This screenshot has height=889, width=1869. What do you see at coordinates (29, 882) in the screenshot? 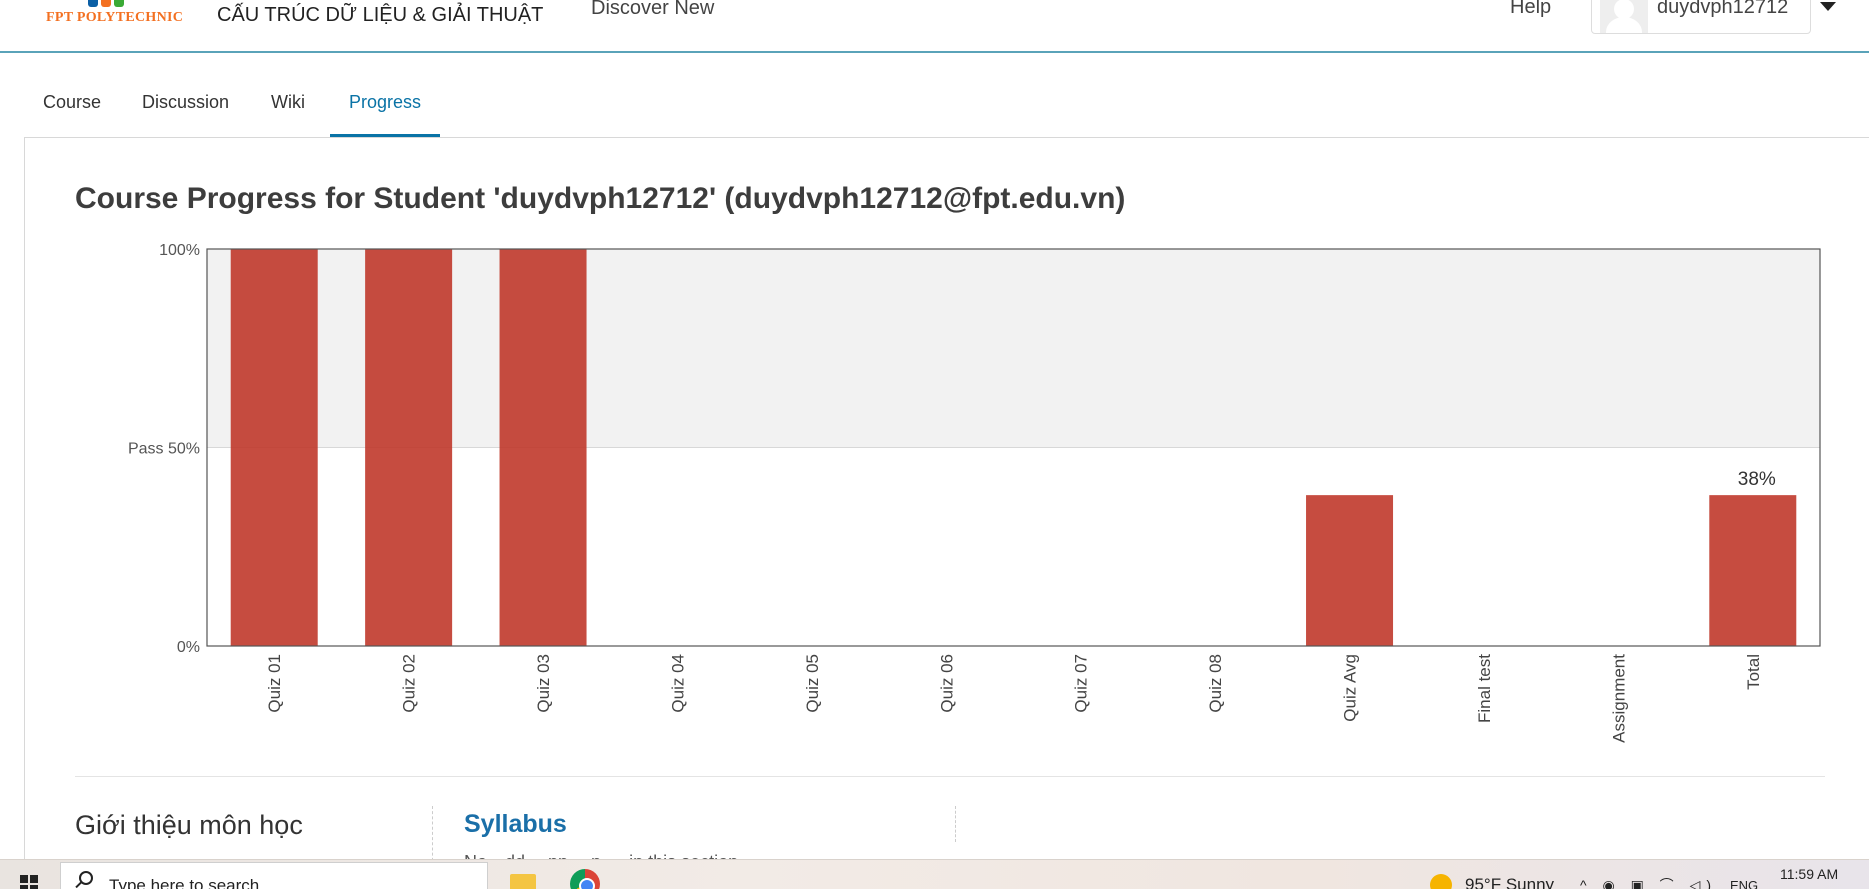
I see `windows-start-icon` at bounding box center [29, 882].